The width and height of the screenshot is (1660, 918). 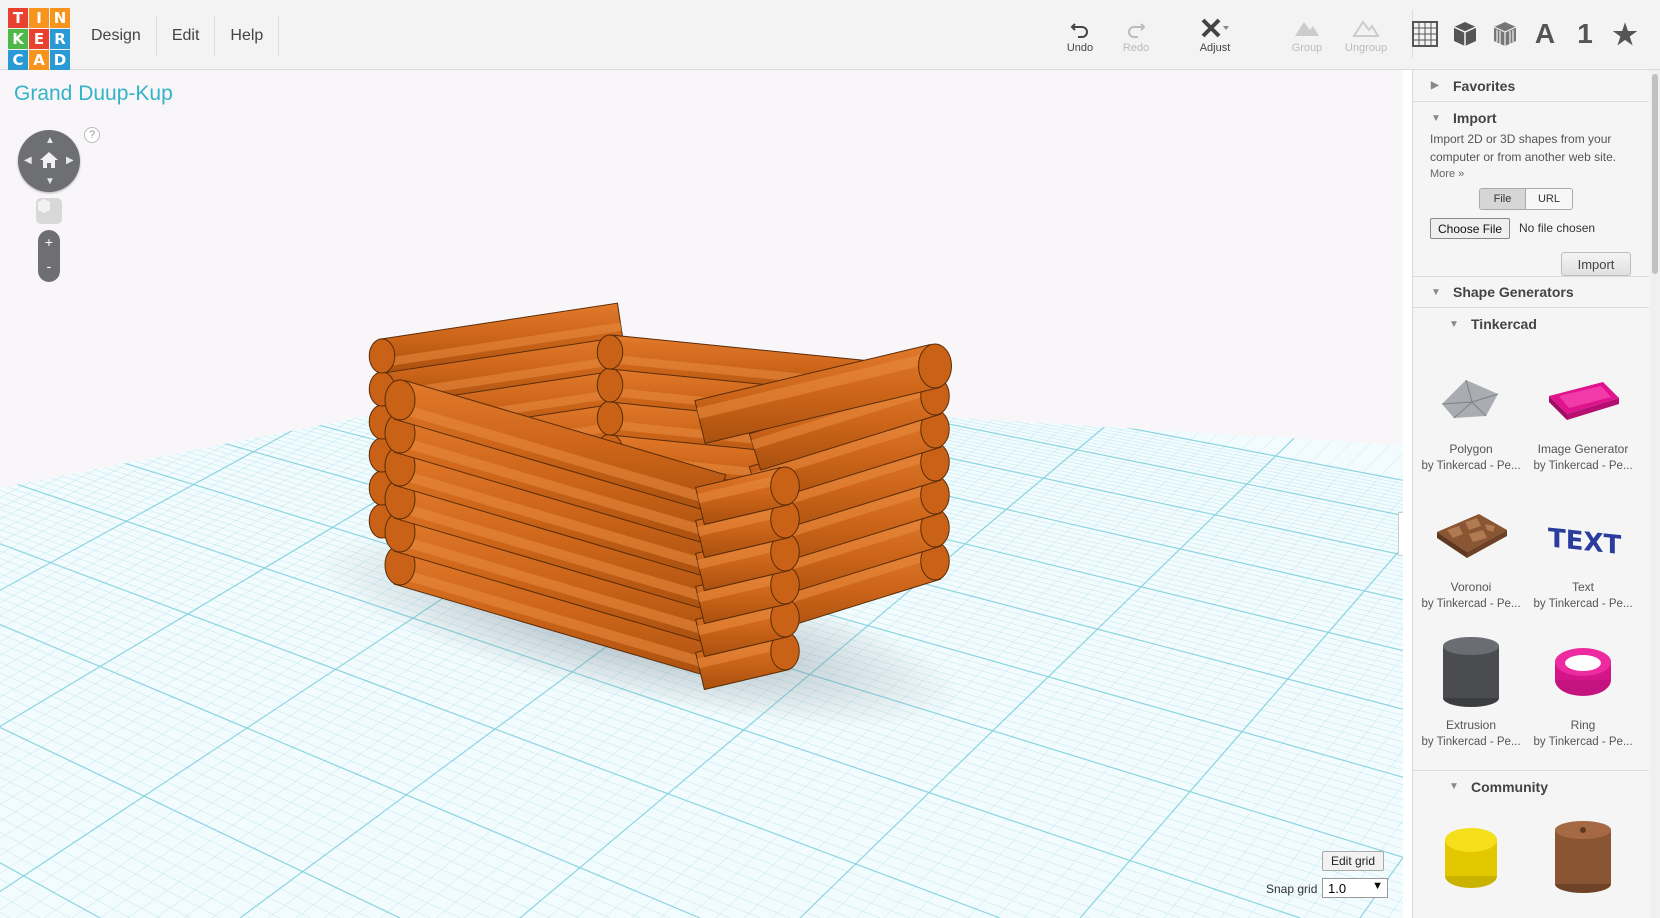 I want to click on orbit-down-icon: ▼, so click(x=50, y=181).